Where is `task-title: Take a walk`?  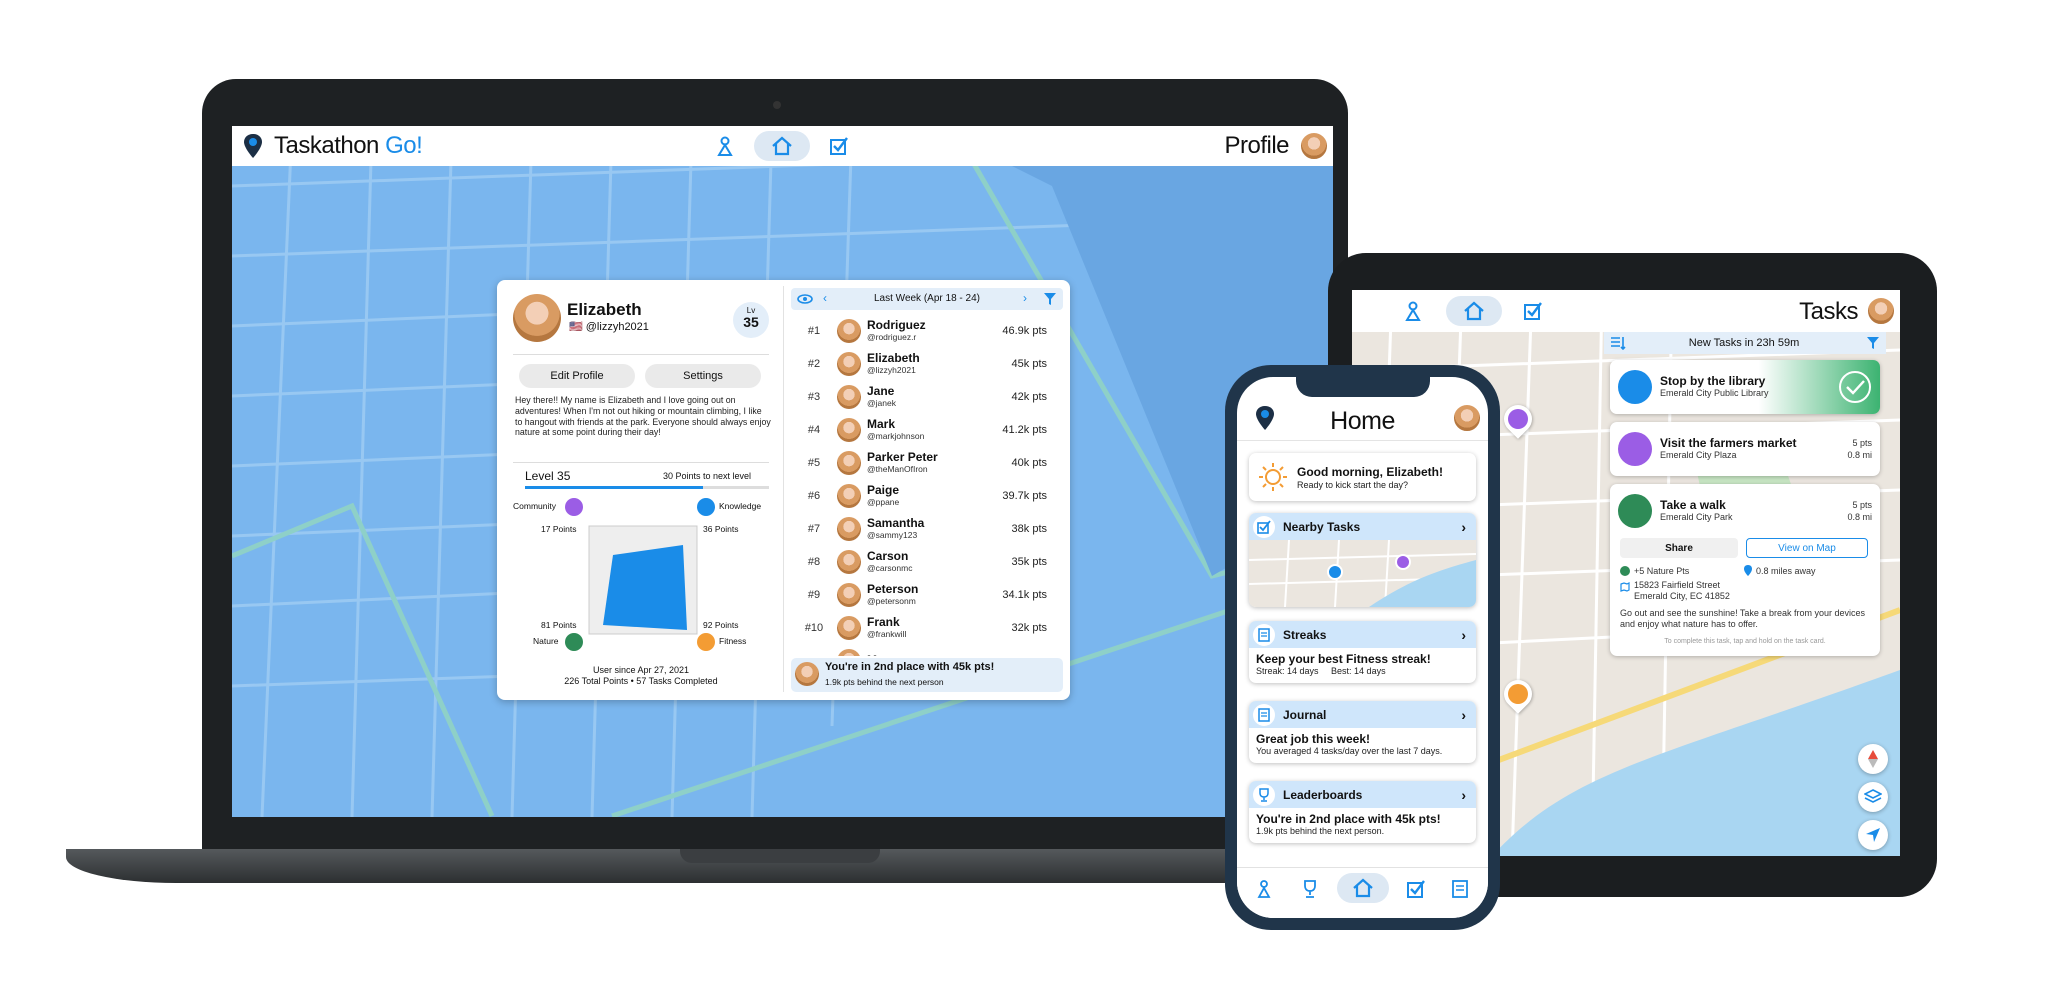 task-title: Take a walk is located at coordinates (1693, 505).